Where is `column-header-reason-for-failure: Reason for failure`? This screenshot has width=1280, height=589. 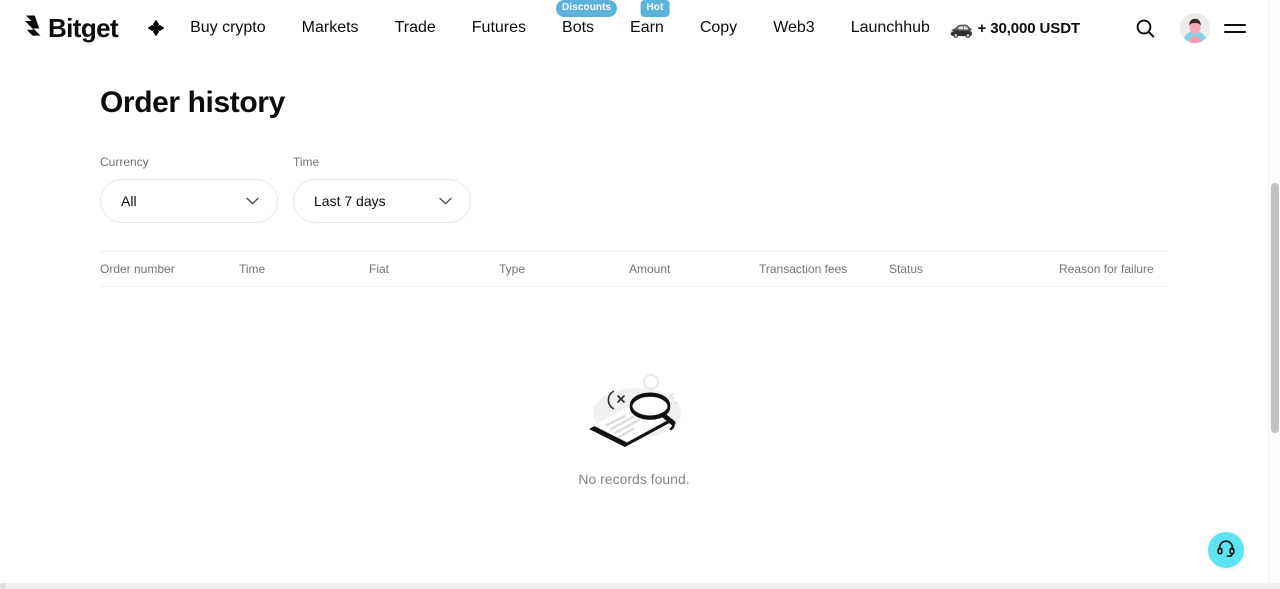 column-header-reason-for-failure: Reason for failure is located at coordinates (1106, 269).